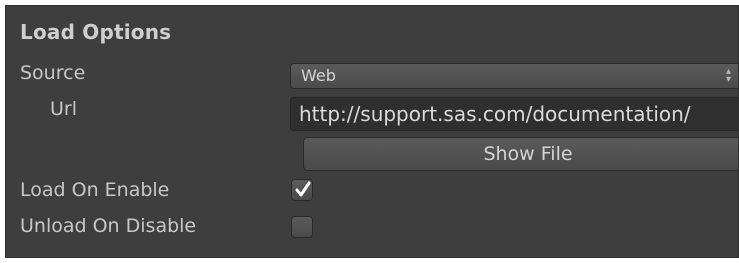 The width and height of the screenshot is (739, 263). What do you see at coordinates (96, 32) in the screenshot?
I see `section-header: Load Options` at bounding box center [96, 32].